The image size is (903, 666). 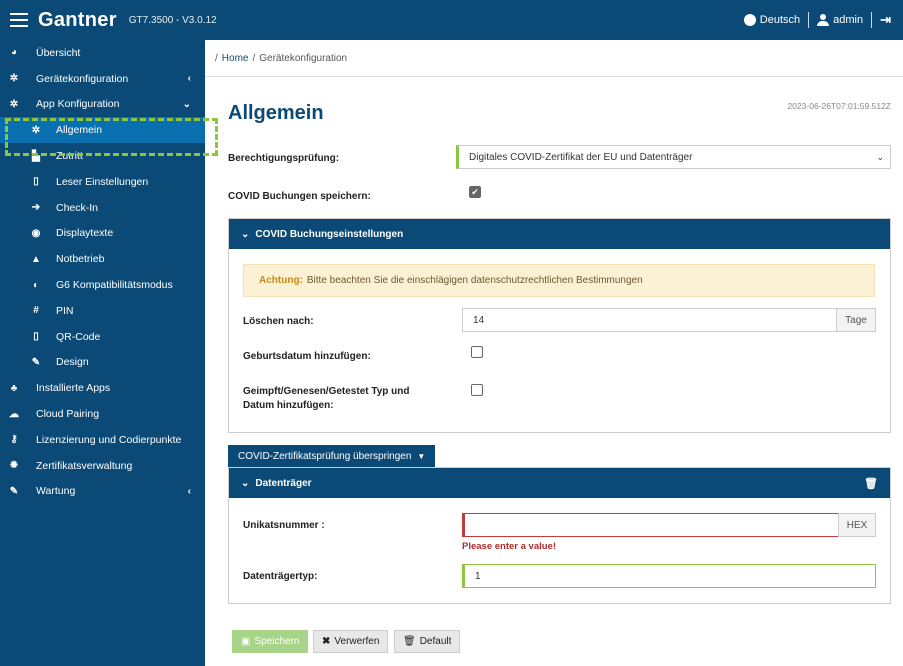 What do you see at coordinates (669, 576) in the screenshot?
I see `media-type-input: 1` at bounding box center [669, 576].